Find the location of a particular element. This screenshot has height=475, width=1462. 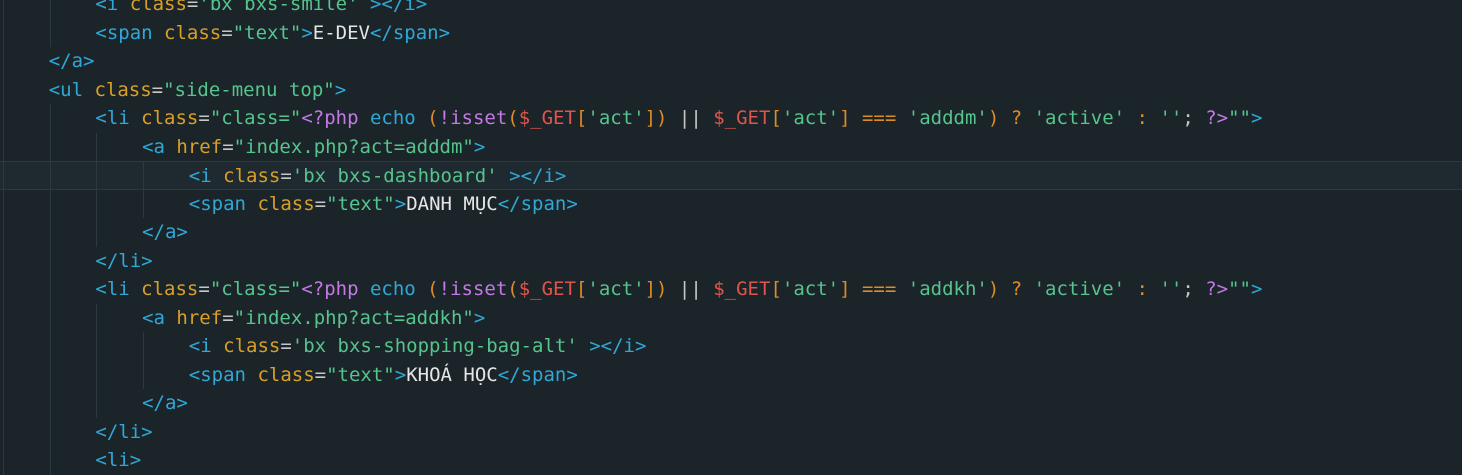

code-token: || is located at coordinates (690, 118).